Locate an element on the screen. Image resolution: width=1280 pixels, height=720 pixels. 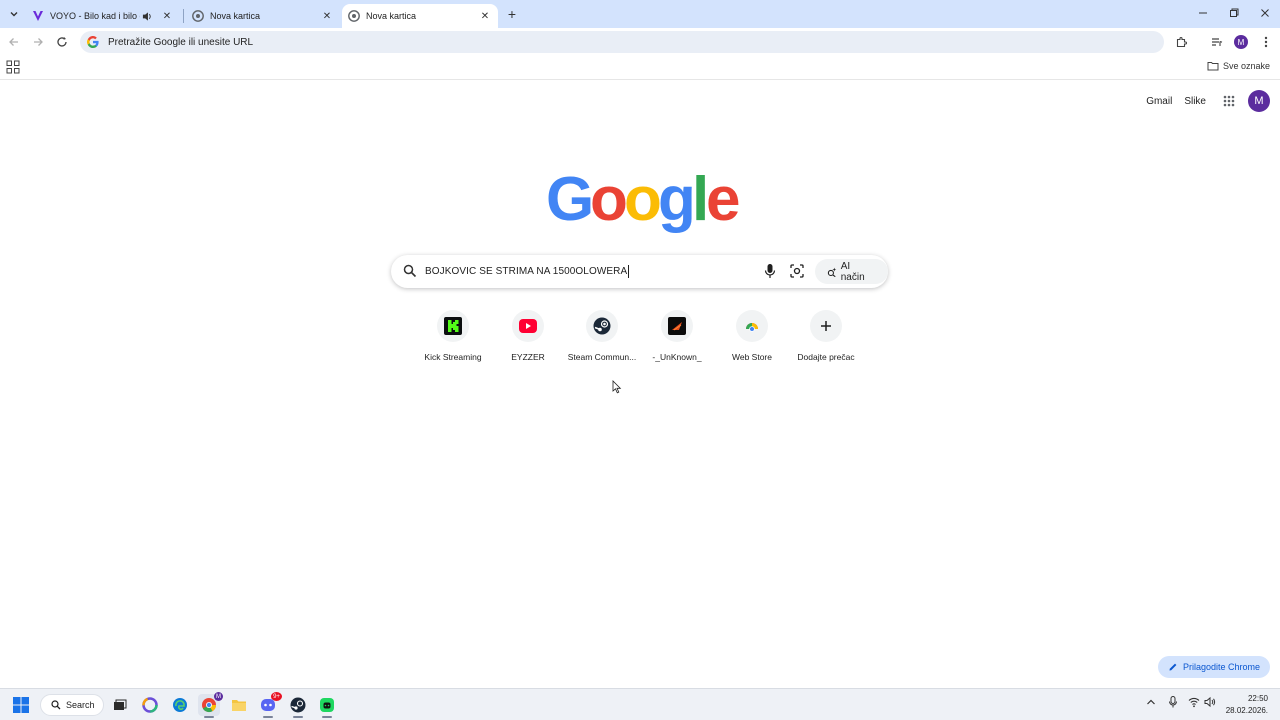
taskbar-search-label: Search is located at coordinates (80, 705).